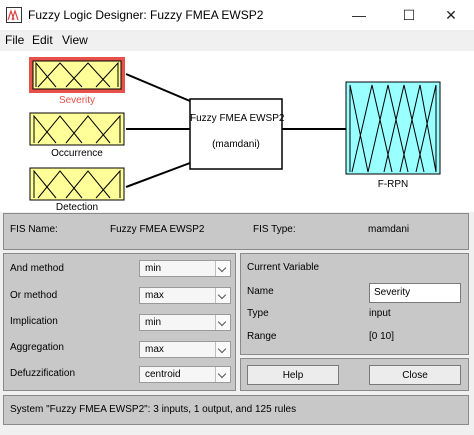 This screenshot has width=474, height=435. What do you see at coordinates (154, 295) in the screenshot?
I see `or-method-value: max` at bounding box center [154, 295].